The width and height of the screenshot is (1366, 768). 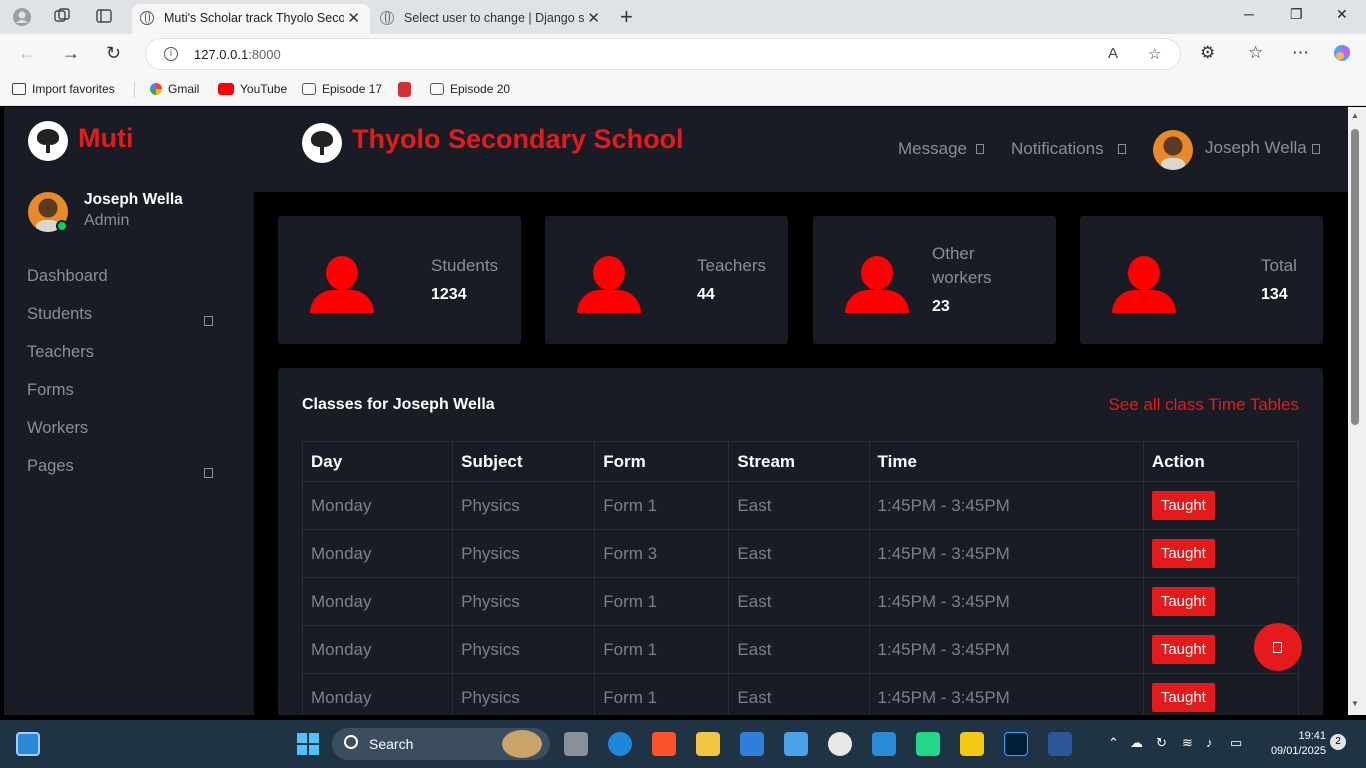 I want to click on stat-label: Total, so click(x=1279, y=265).